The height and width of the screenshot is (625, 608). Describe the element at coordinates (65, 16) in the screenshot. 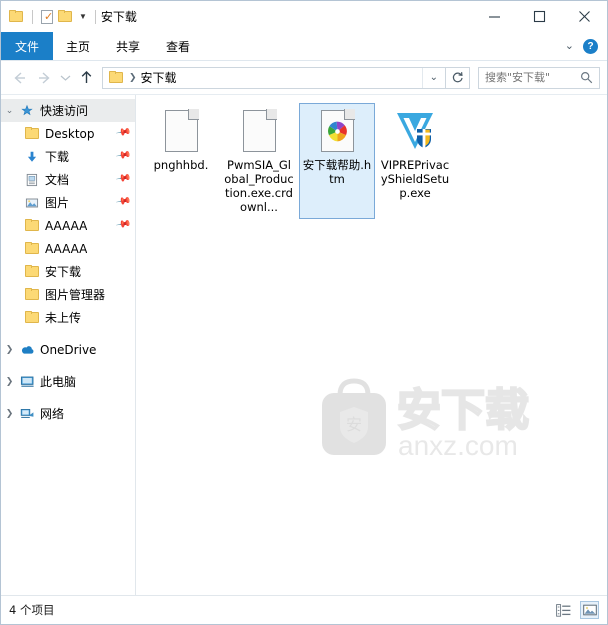

I see `new-folder-icon` at that location.